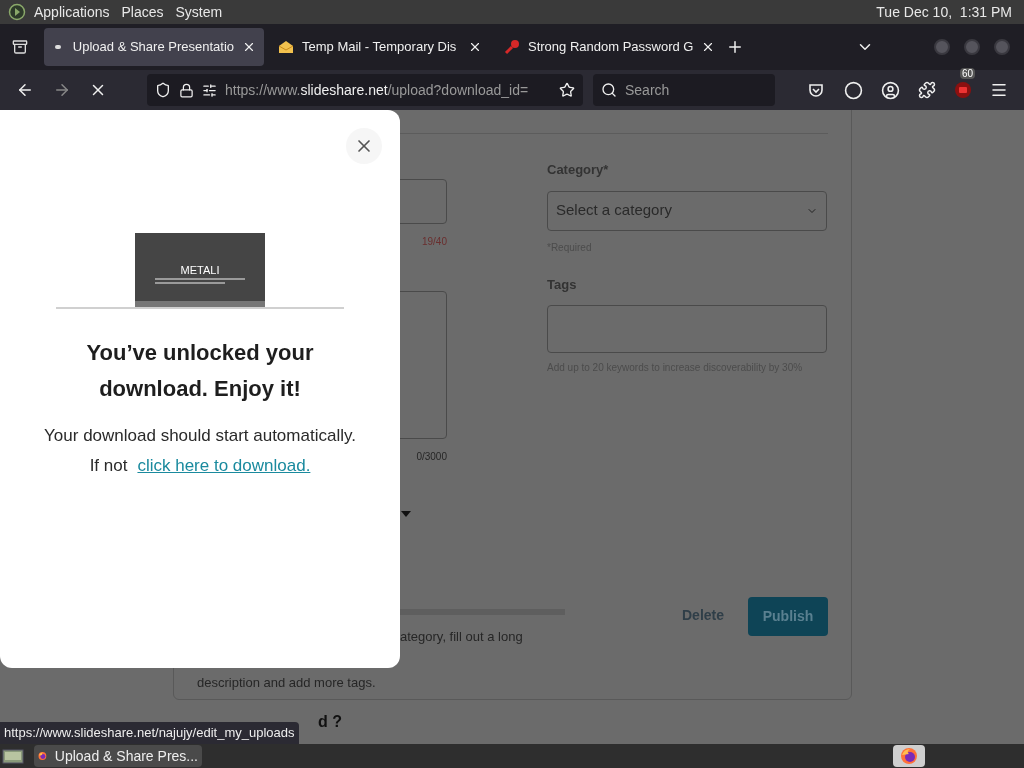 This screenshot has width=1024, height=768. What do you see at coordinates (512, 47) in the screenshot?
I see `key-icon` at bounding box center [512, 47].